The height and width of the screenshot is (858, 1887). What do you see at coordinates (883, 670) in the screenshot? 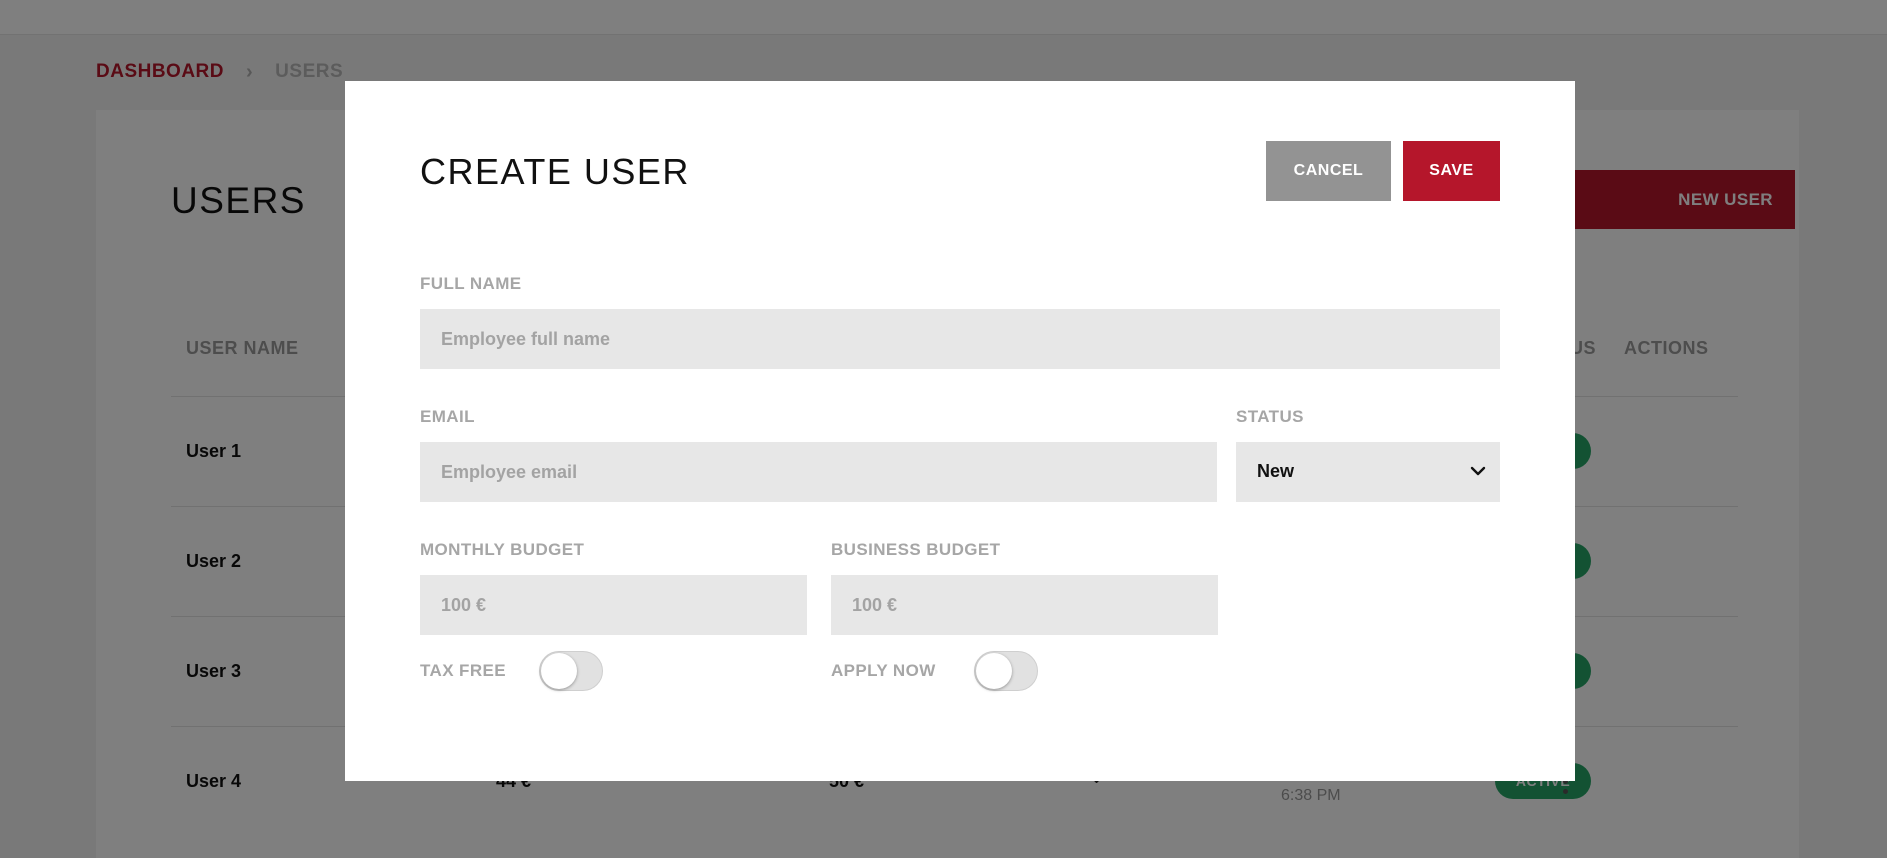
I see `apply-now-label: APPLY NOW` at bounding box center [883, 670].